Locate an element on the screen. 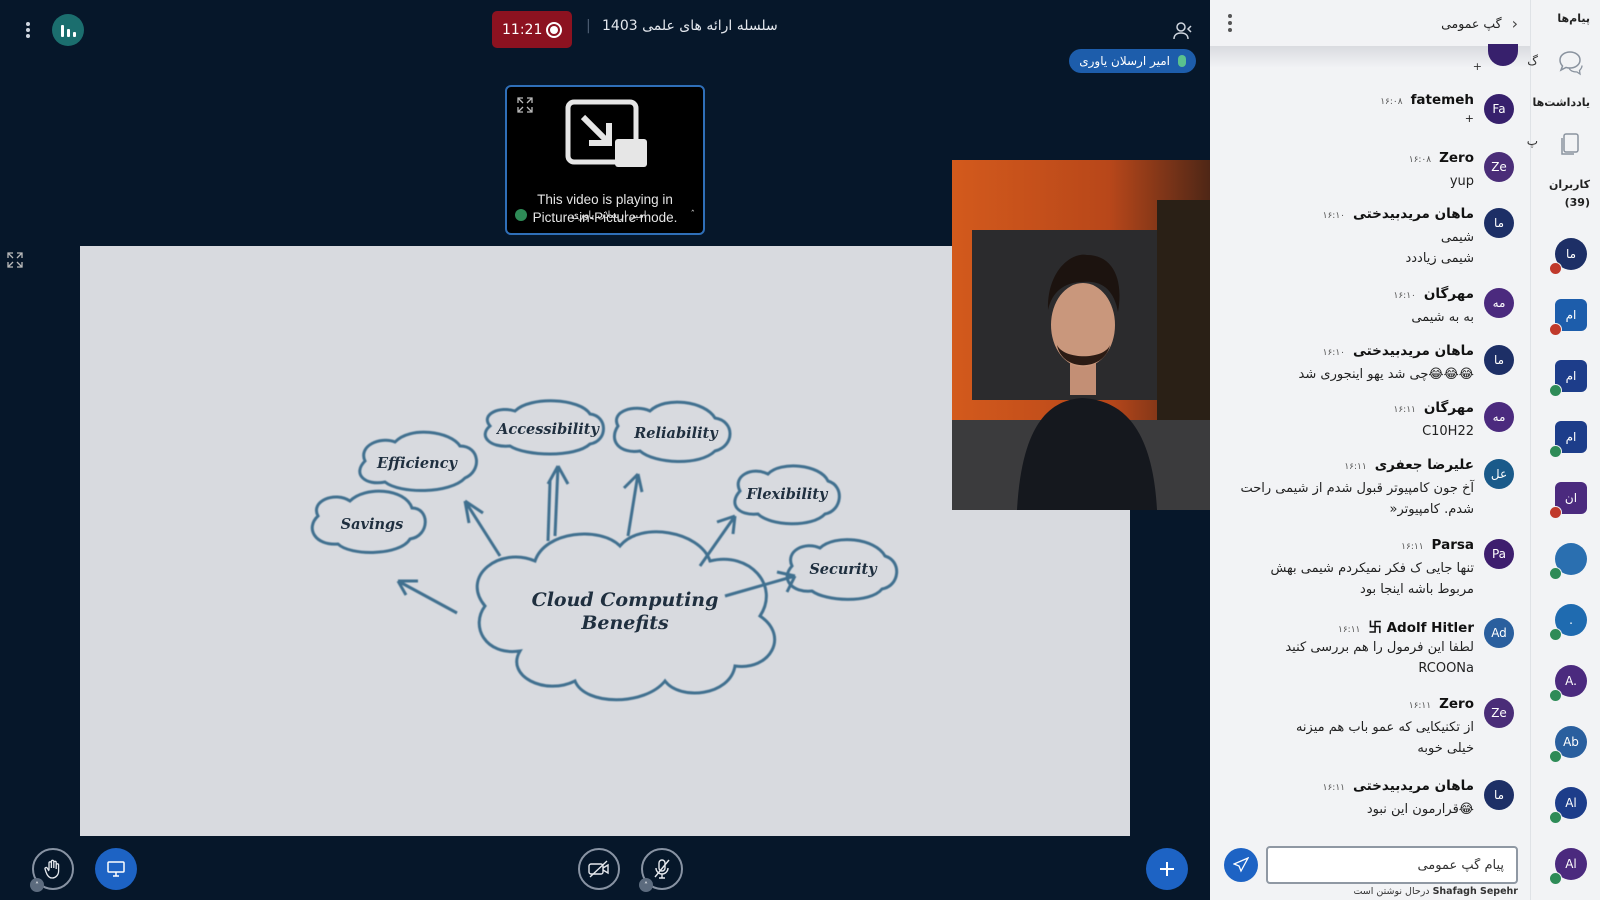 The image size is (1600, 900). audio-options-icon: ˄ is located at coordinates (646, 885).